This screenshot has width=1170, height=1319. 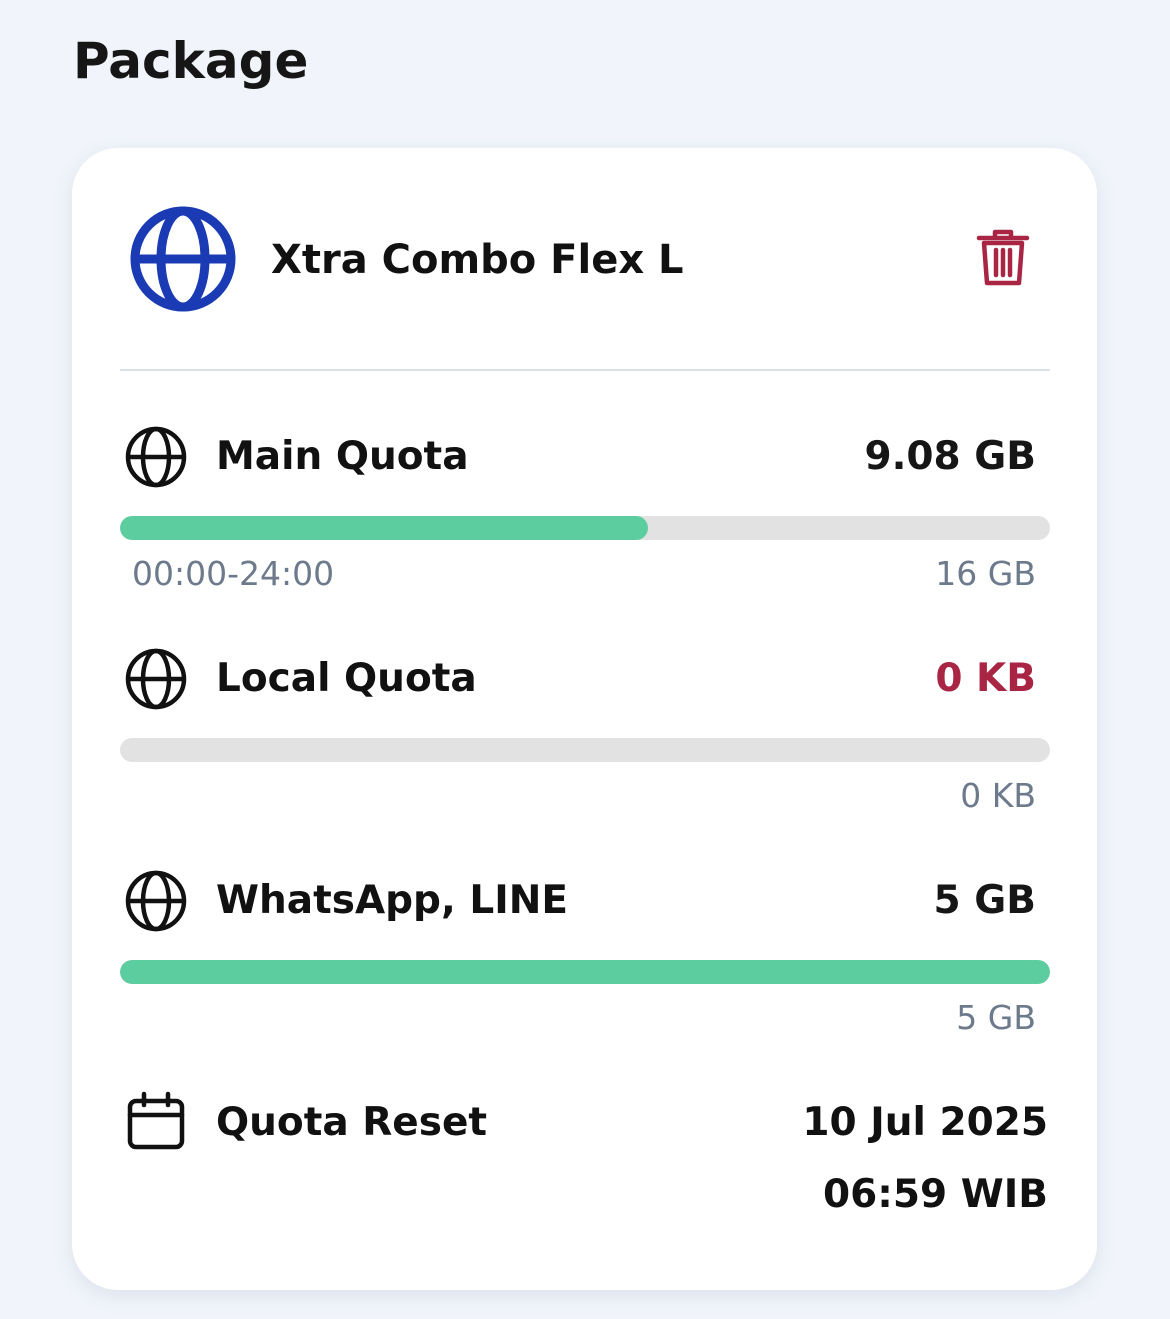 I want to click on quota-label: Local Quota, so click(x=346, y=678).